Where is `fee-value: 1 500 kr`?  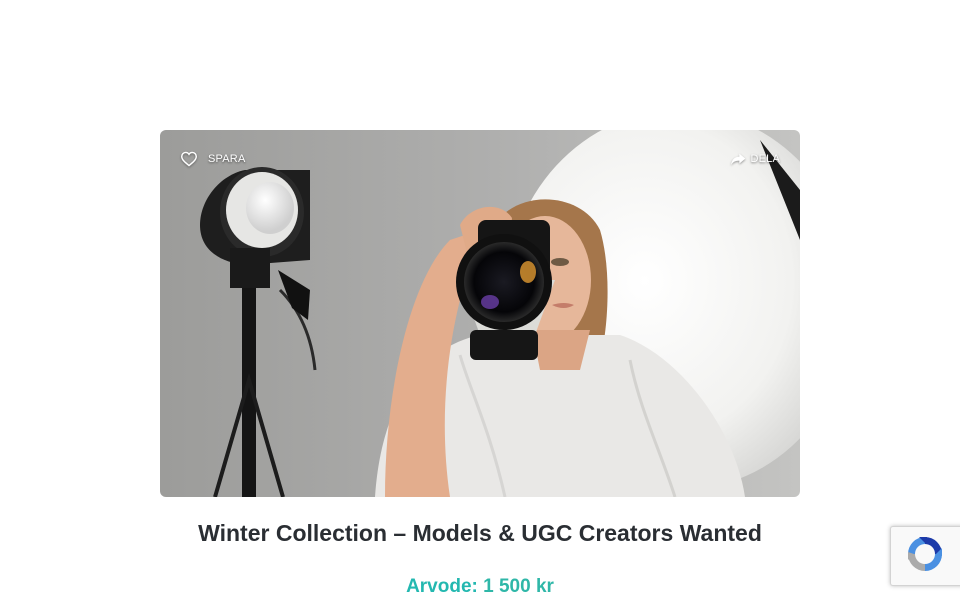 fee-value: 1 500 kr is located at coordinates (518, 586).